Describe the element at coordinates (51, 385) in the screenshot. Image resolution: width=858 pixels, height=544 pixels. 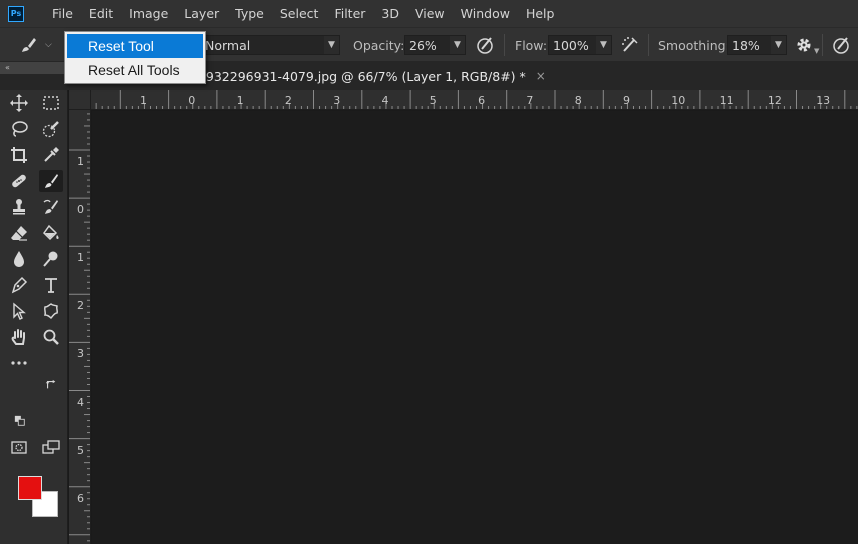
I see `swap-colors-icon` at that location.